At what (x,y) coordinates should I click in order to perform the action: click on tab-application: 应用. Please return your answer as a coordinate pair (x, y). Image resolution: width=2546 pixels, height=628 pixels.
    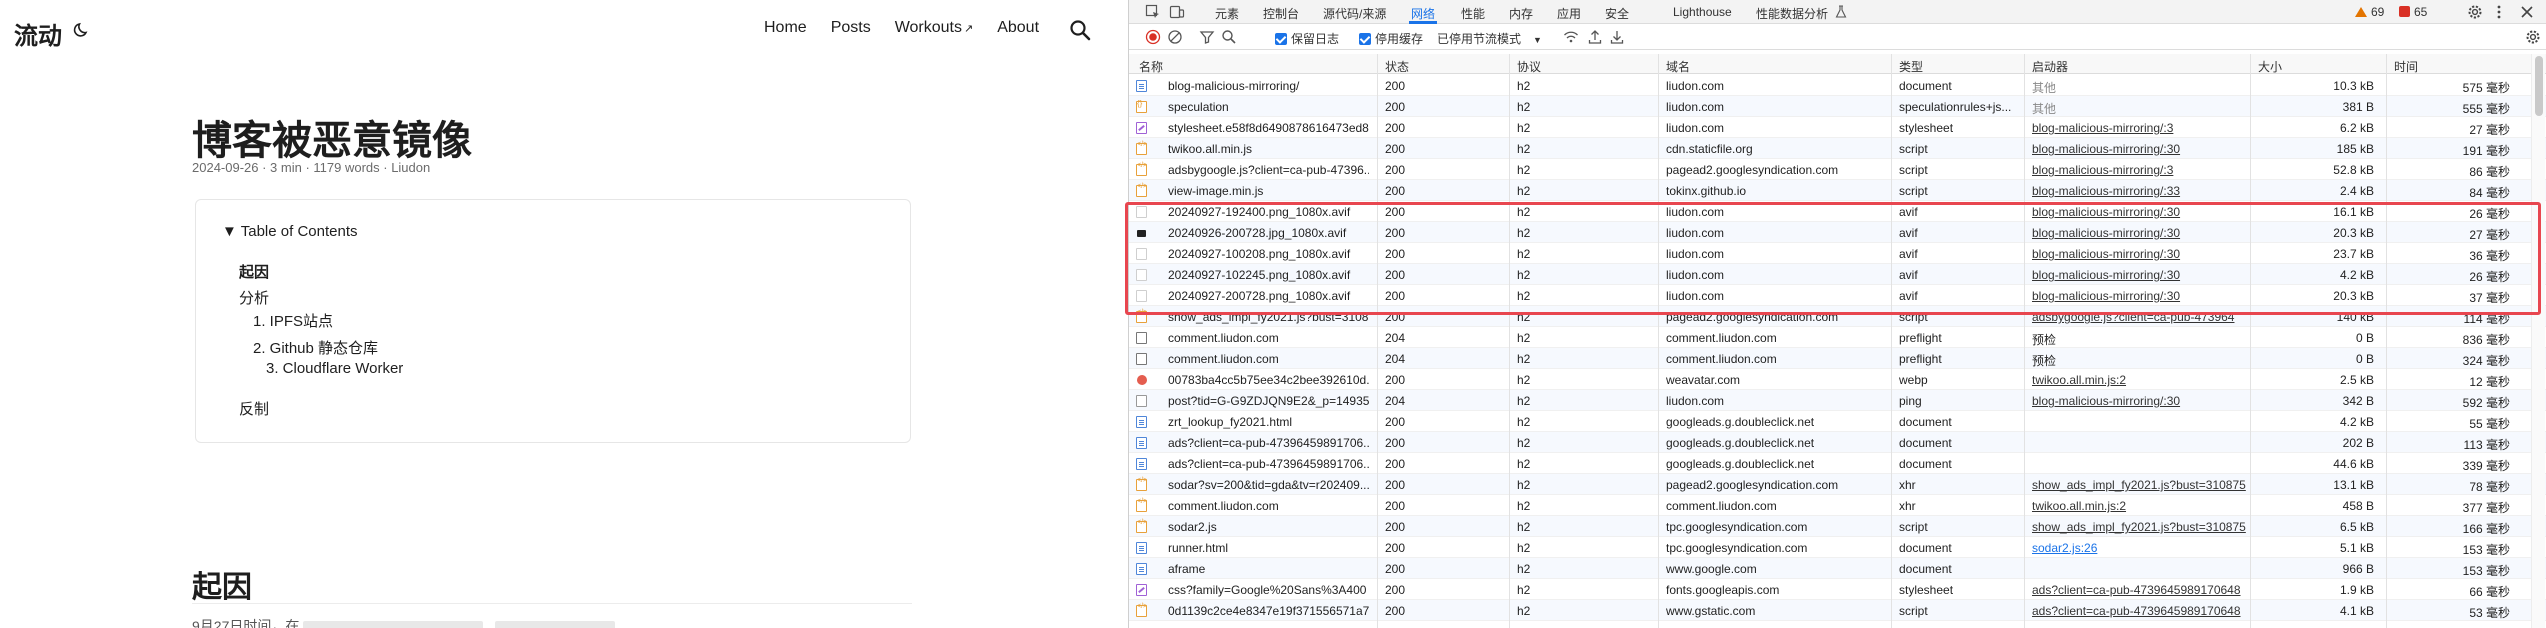
    Looking at the image, I should click on (1569, 13).